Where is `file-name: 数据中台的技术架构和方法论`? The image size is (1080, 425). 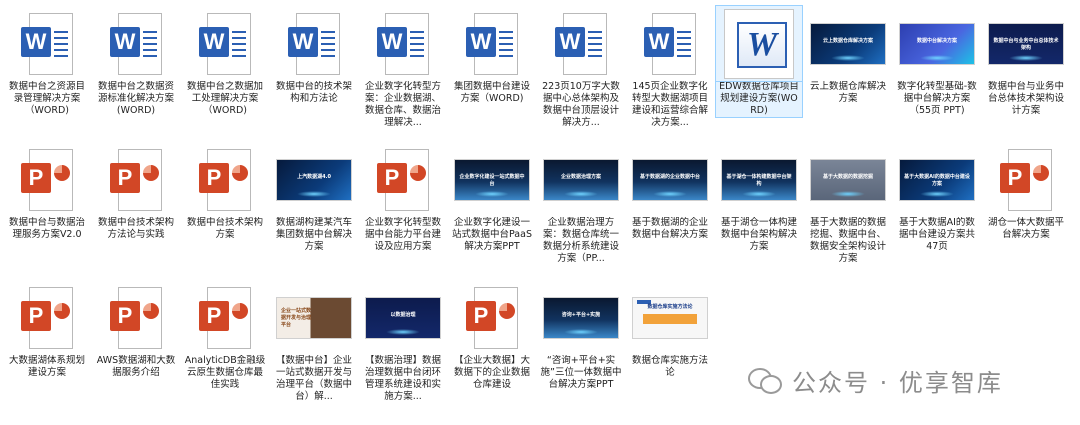 file-name: 数据中台的技术架构和方法论 is located at coordinates (313, 92).